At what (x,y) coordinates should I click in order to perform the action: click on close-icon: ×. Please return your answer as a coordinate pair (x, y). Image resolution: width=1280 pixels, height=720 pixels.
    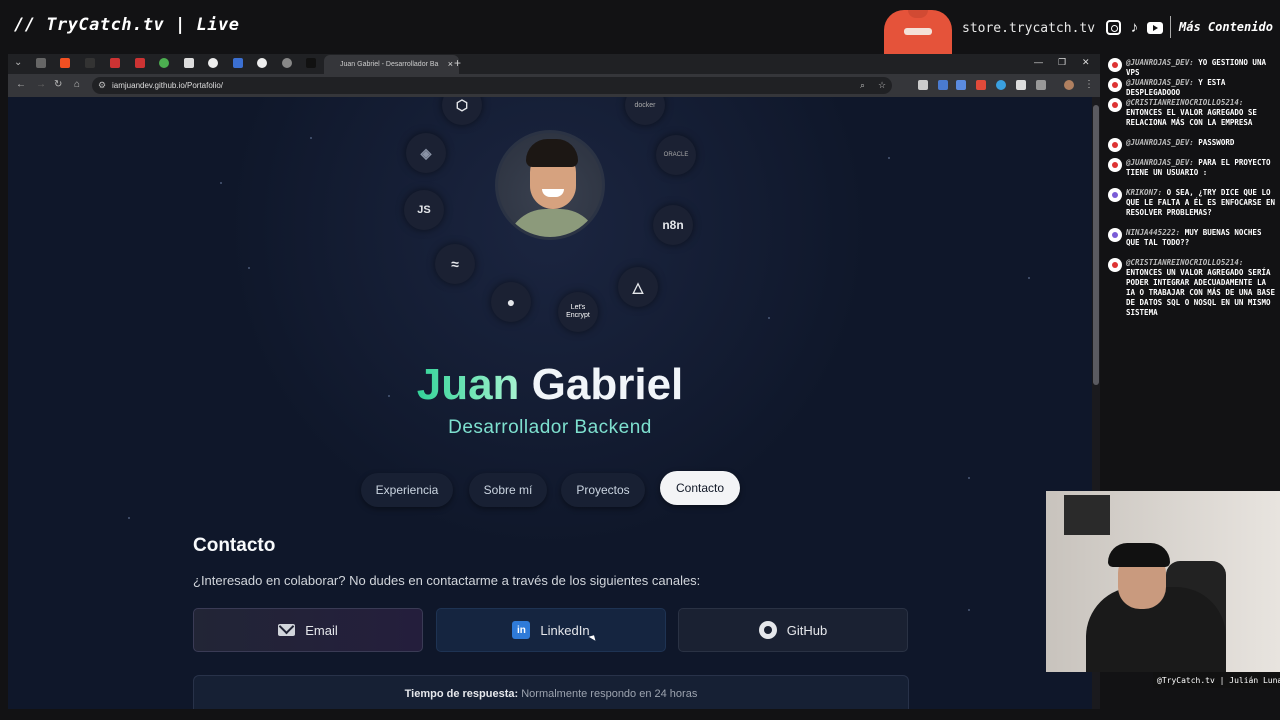
    Looking at the image, I should click on (450, 64).